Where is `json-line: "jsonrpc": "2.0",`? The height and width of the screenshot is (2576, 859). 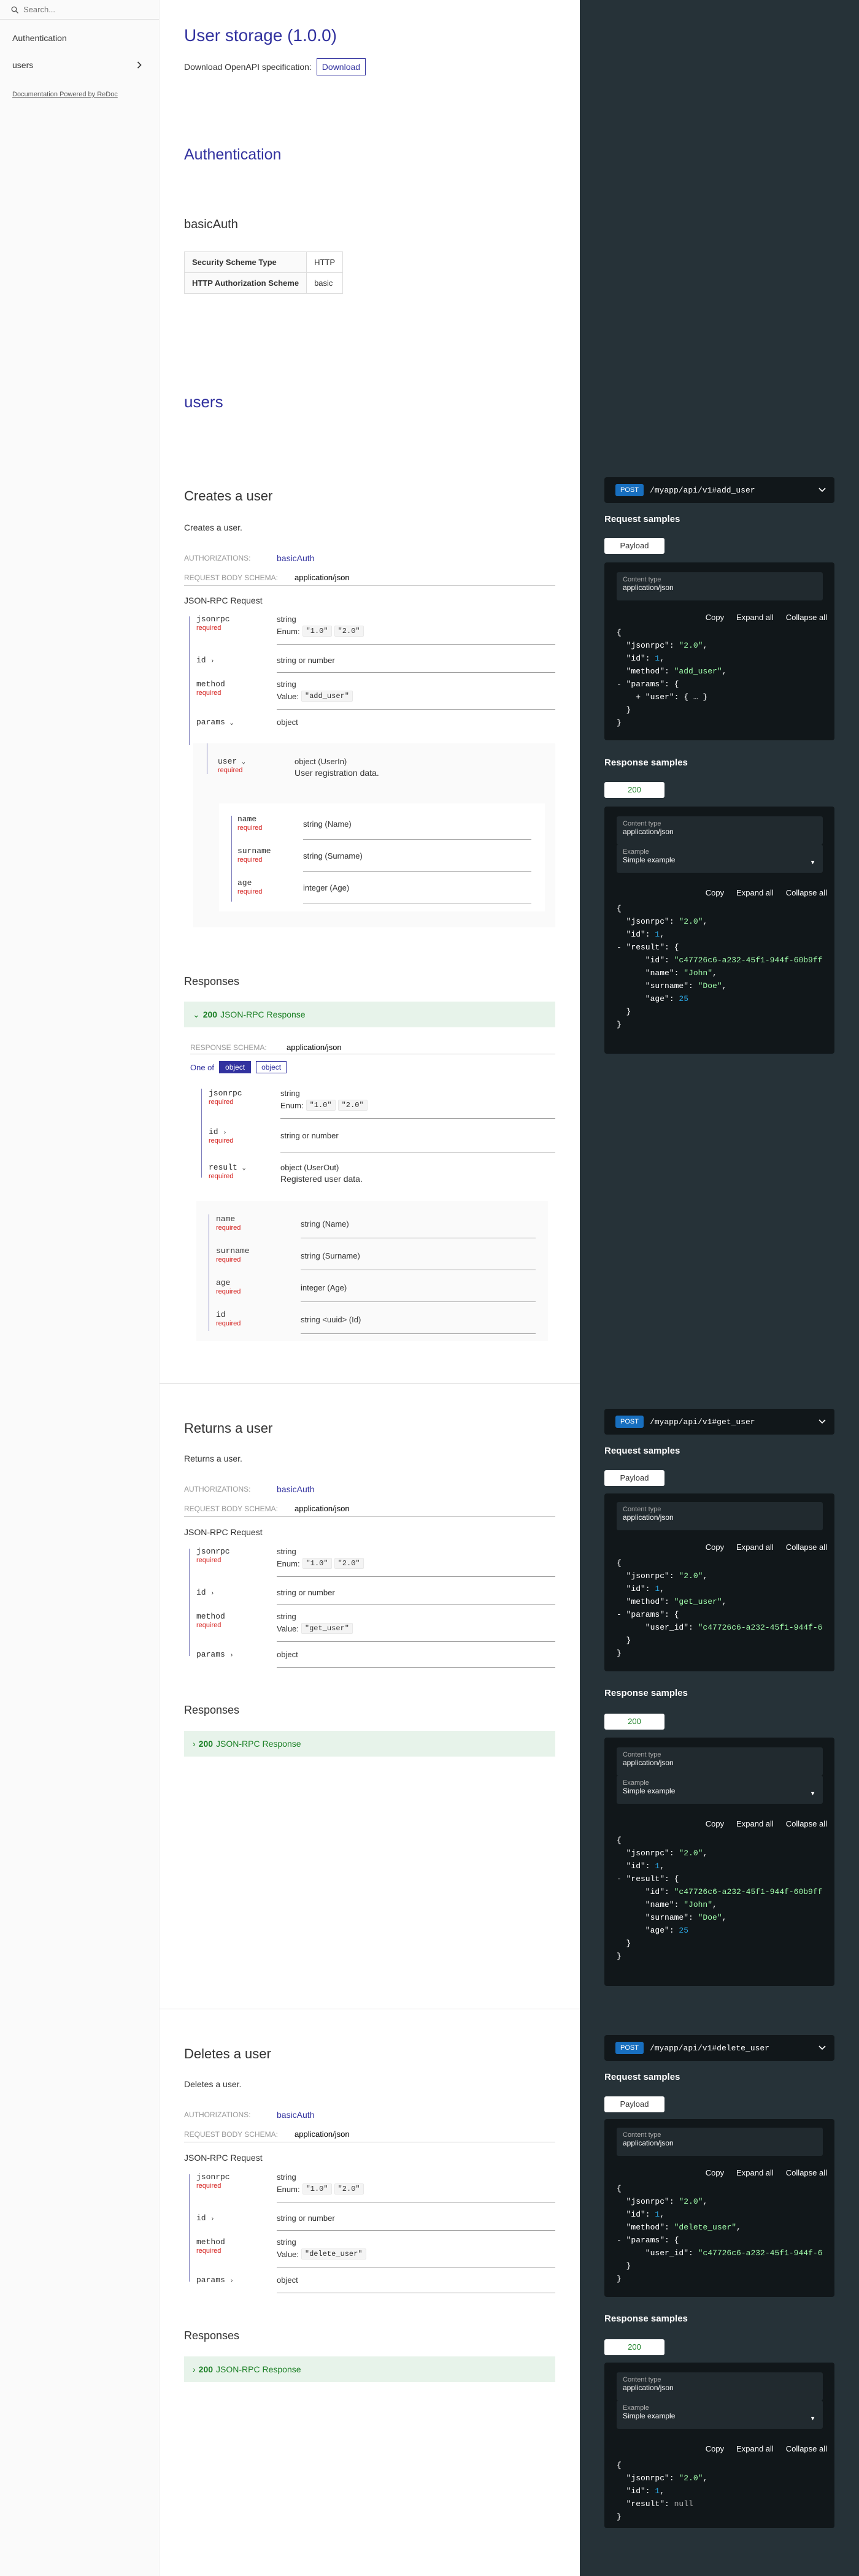 json-line: "jsonrpc": "2.0", is located at coordinates (662, 1853).